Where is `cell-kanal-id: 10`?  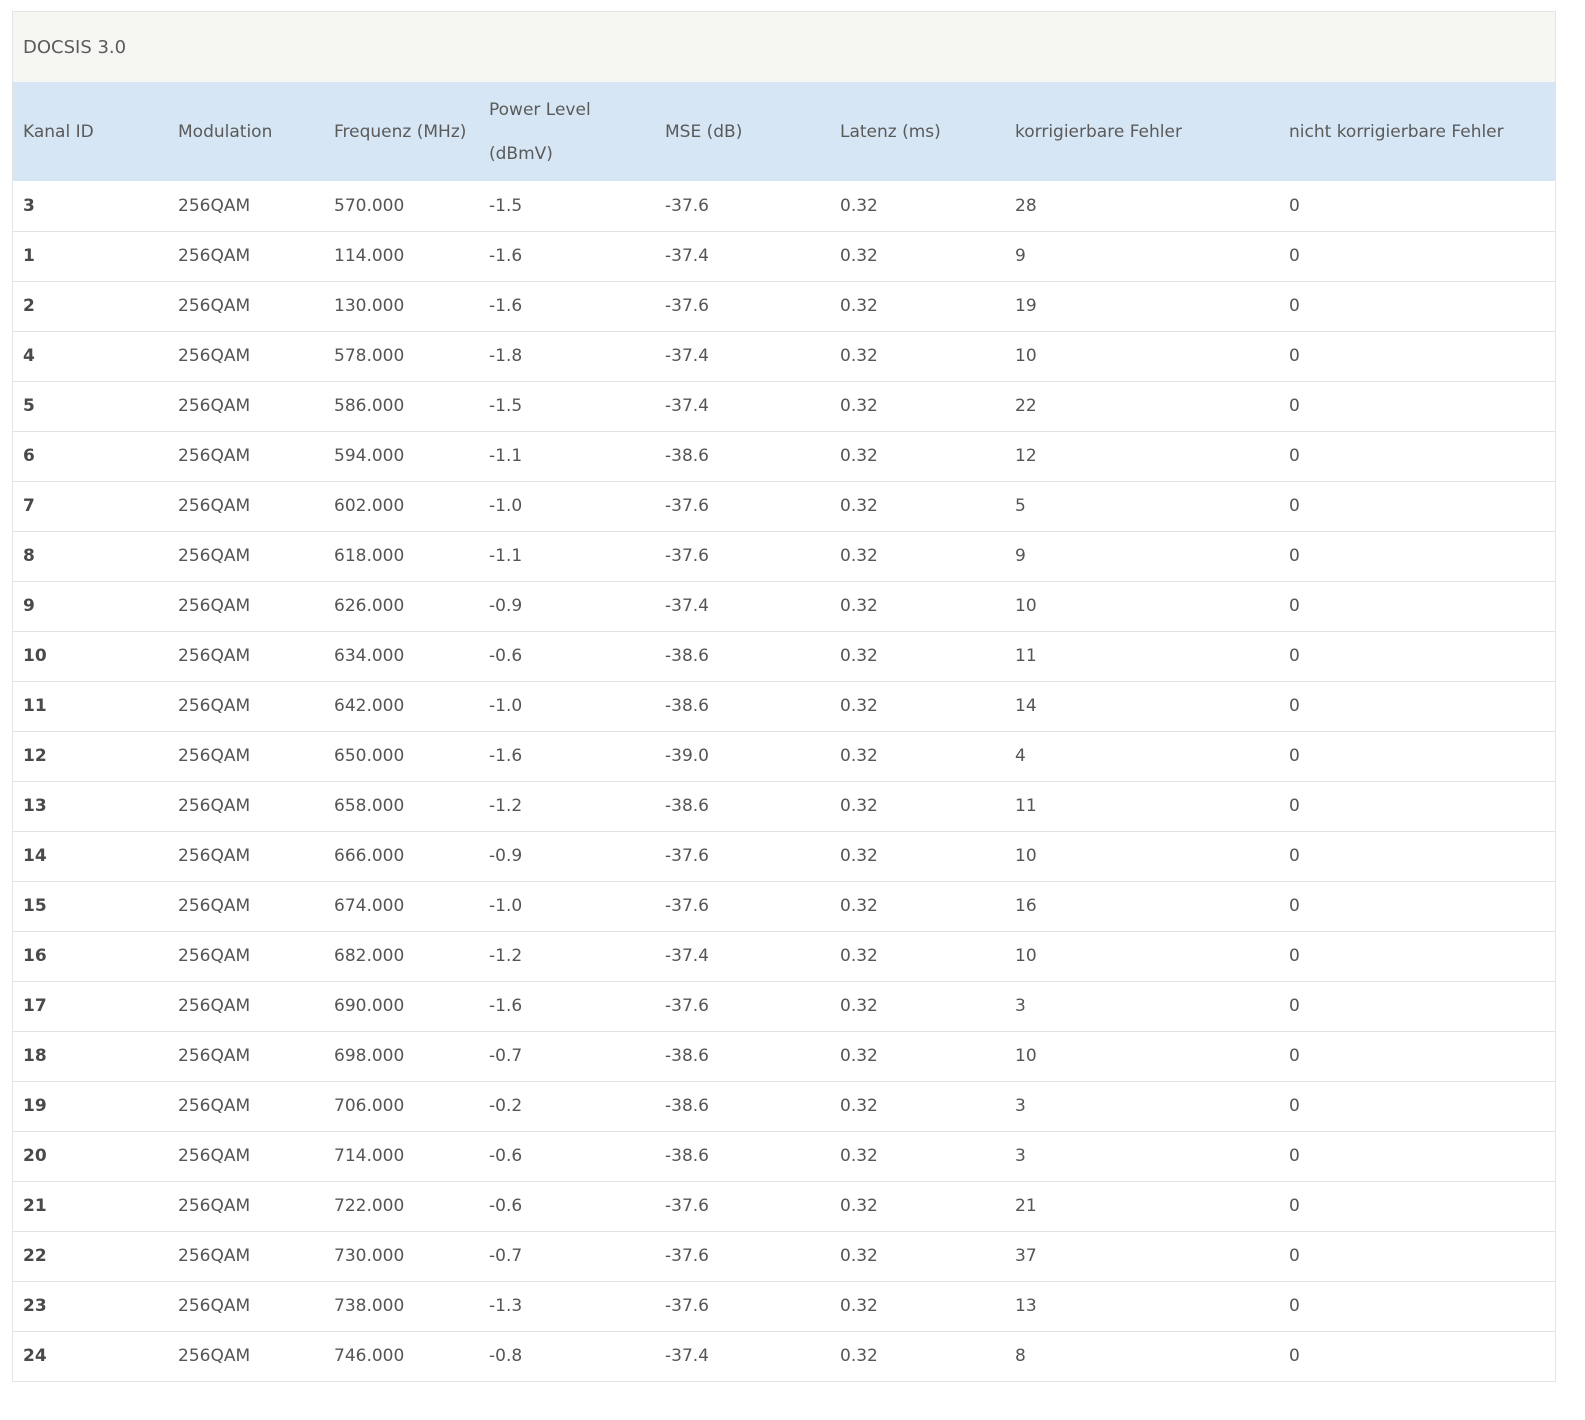
cell-kanal-id: 10 is located at coordinates (35, 656).